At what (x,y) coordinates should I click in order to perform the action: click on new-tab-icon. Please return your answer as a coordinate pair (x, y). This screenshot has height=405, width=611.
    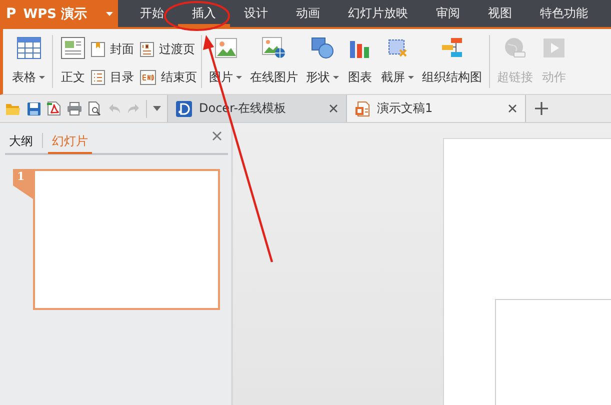
    Looking at the image, I should click on (541, 108).